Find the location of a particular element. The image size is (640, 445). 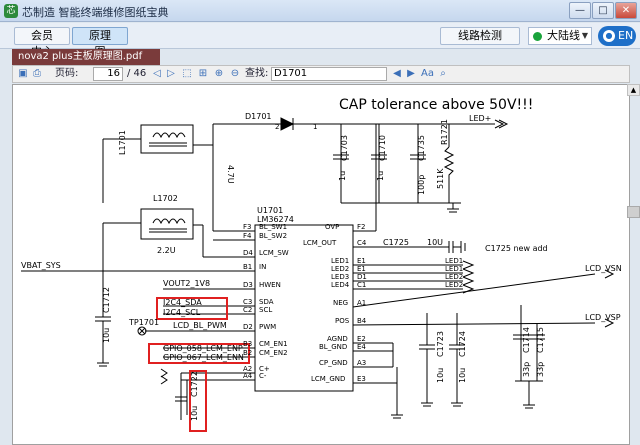

pin-name-right: BL_GND is located at coordinates (333, 347).